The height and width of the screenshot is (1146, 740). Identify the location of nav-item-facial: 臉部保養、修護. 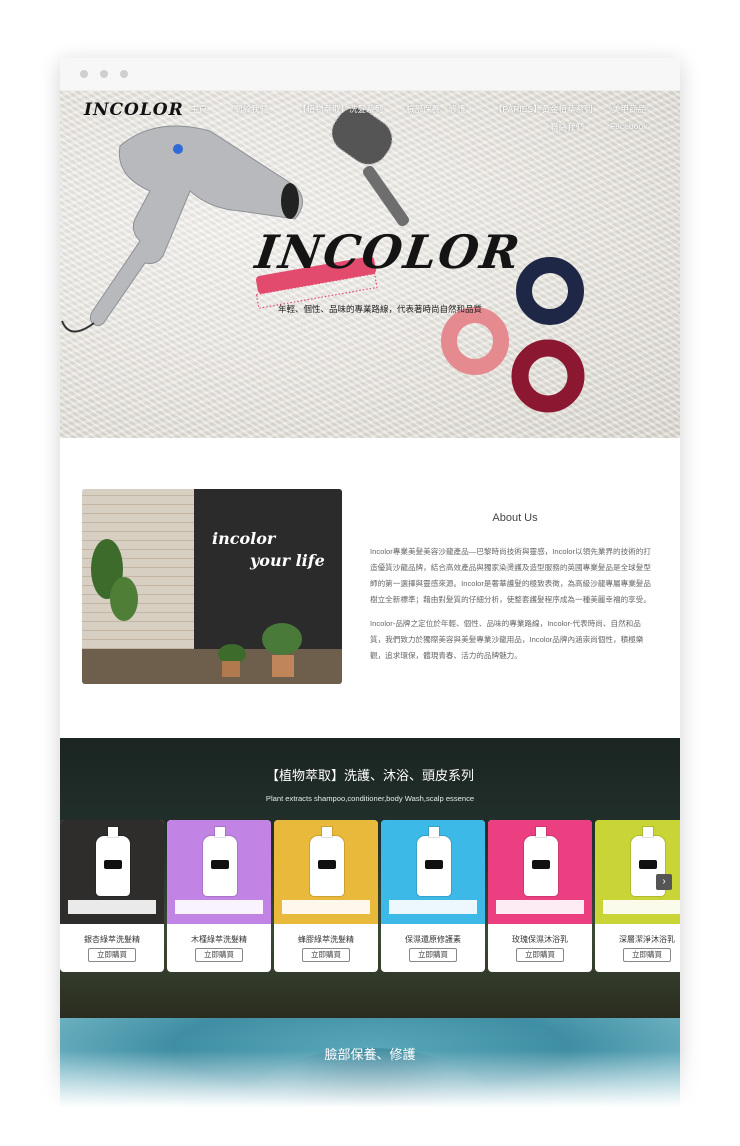
(436, 109).